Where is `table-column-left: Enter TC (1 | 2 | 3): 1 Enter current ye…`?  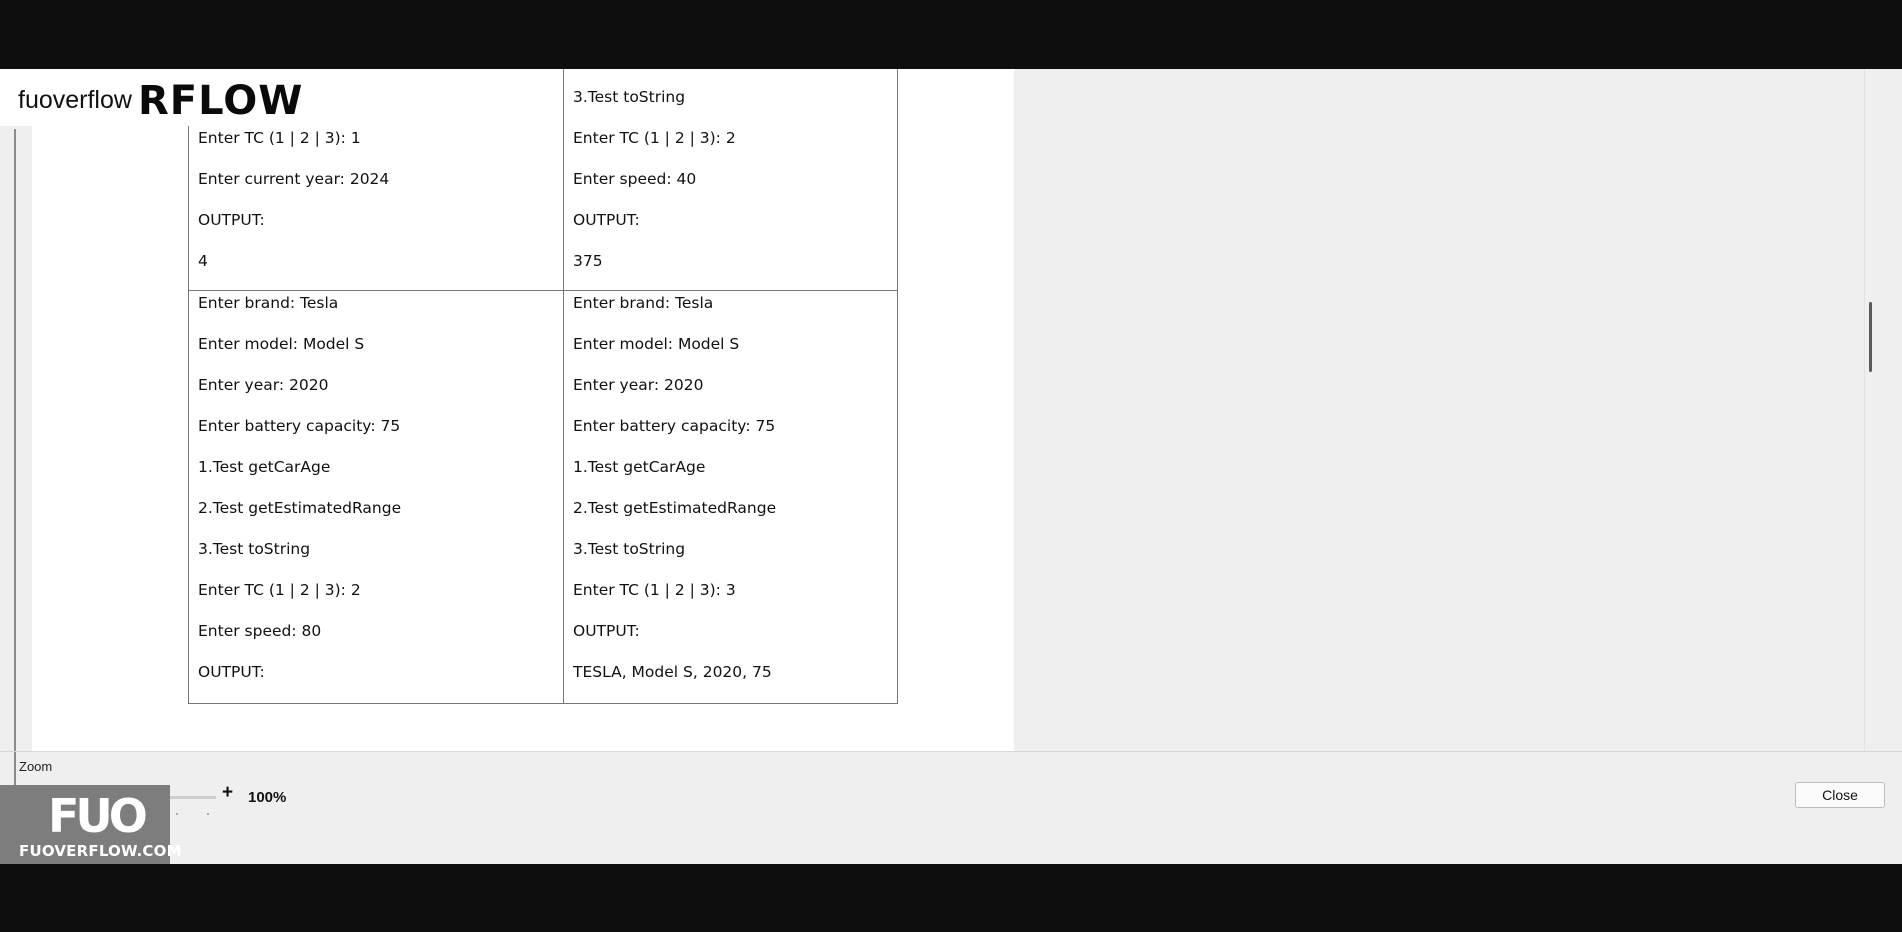 table-column-left: Enter TC (1 | 2 | 3): 1 Enter current ye… is located at coordinates (375, 386).